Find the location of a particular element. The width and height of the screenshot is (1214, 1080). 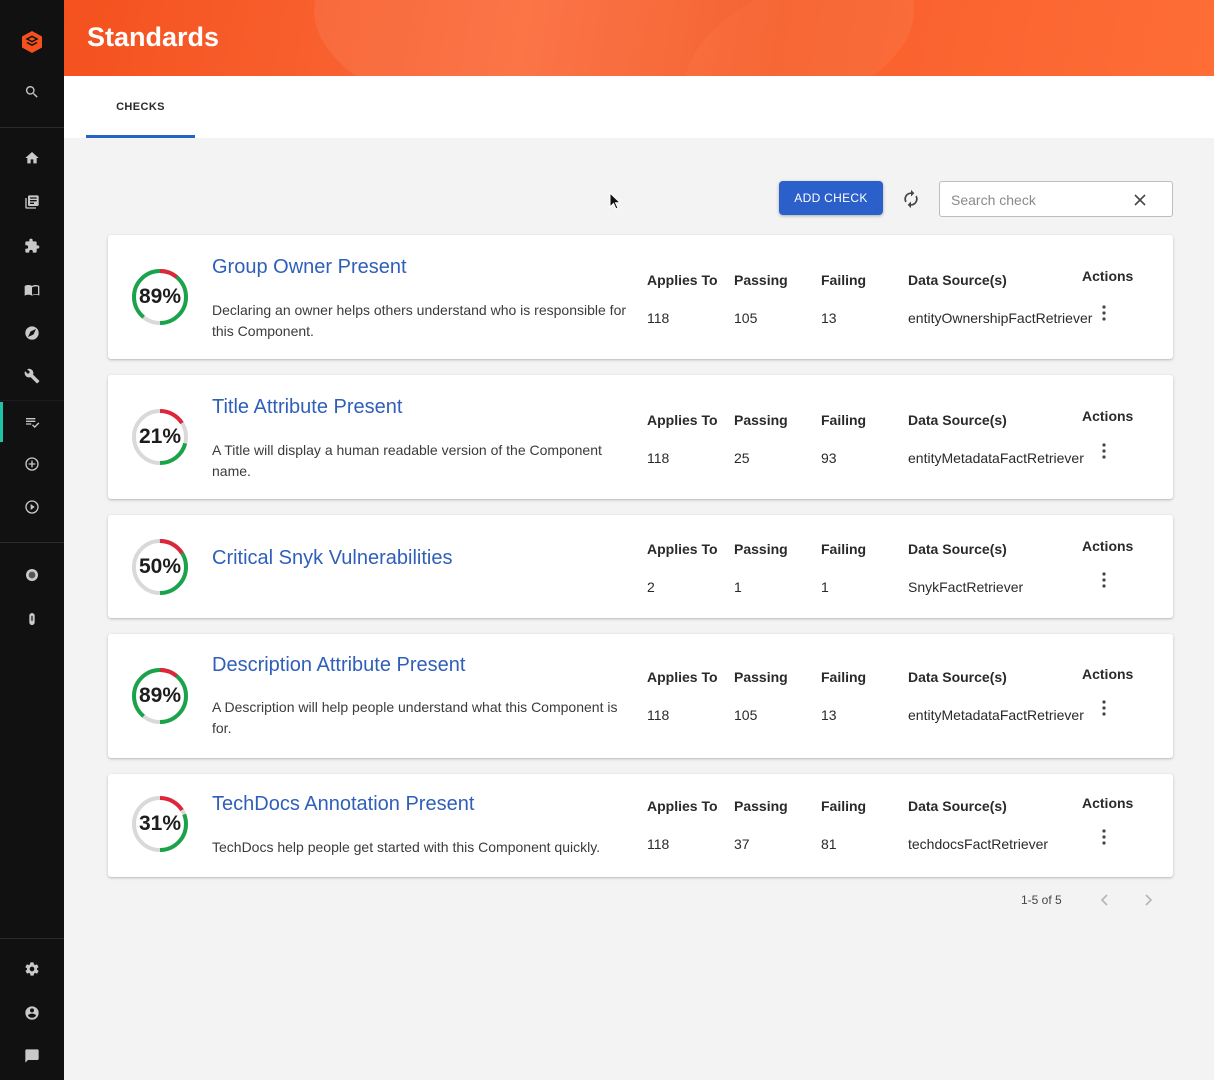

data-source-value: techdocsFactRetriever is located at coordinates (978, 844).